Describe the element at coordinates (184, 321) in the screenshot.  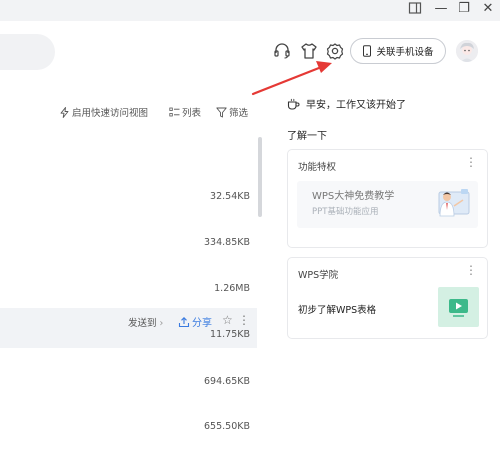
I see `share-icon` at that location.